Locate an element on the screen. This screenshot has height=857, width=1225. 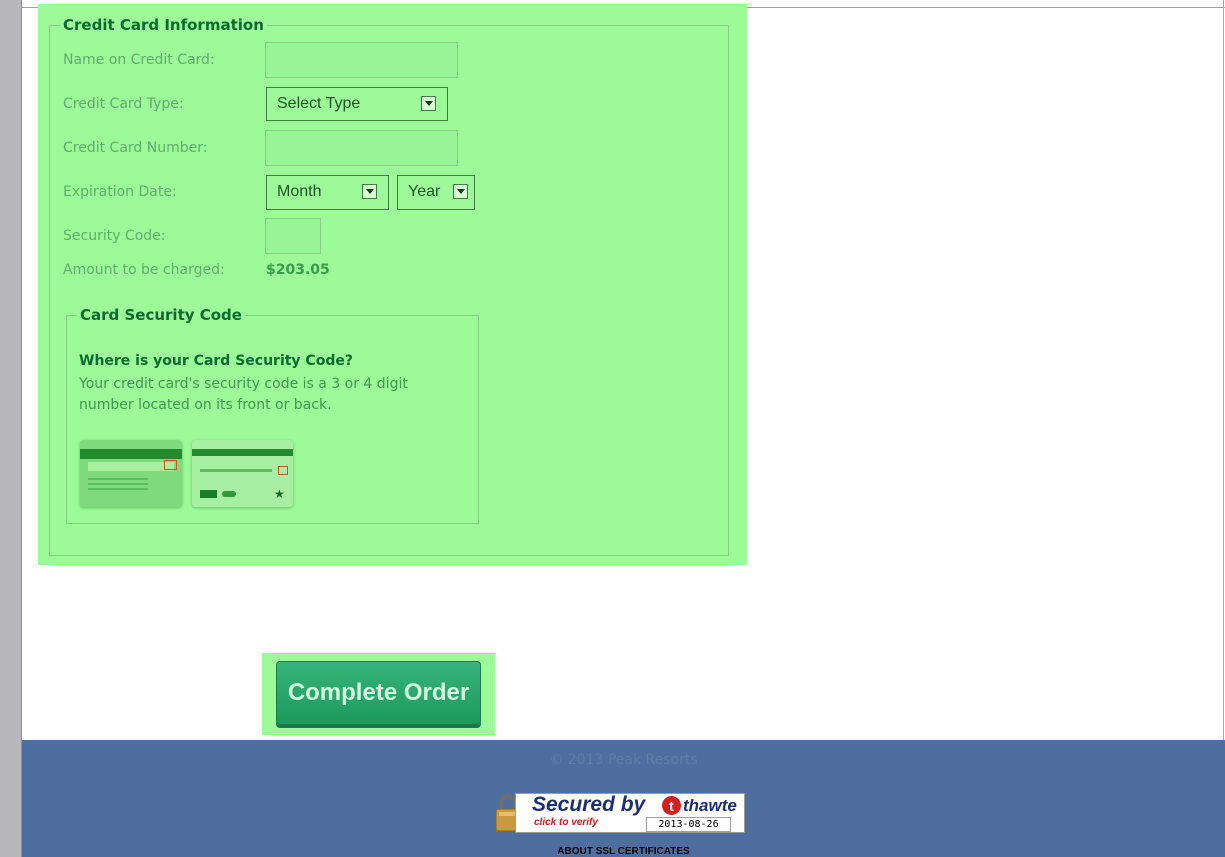
seal-brand: thawte is located at coordinates (710, 805).